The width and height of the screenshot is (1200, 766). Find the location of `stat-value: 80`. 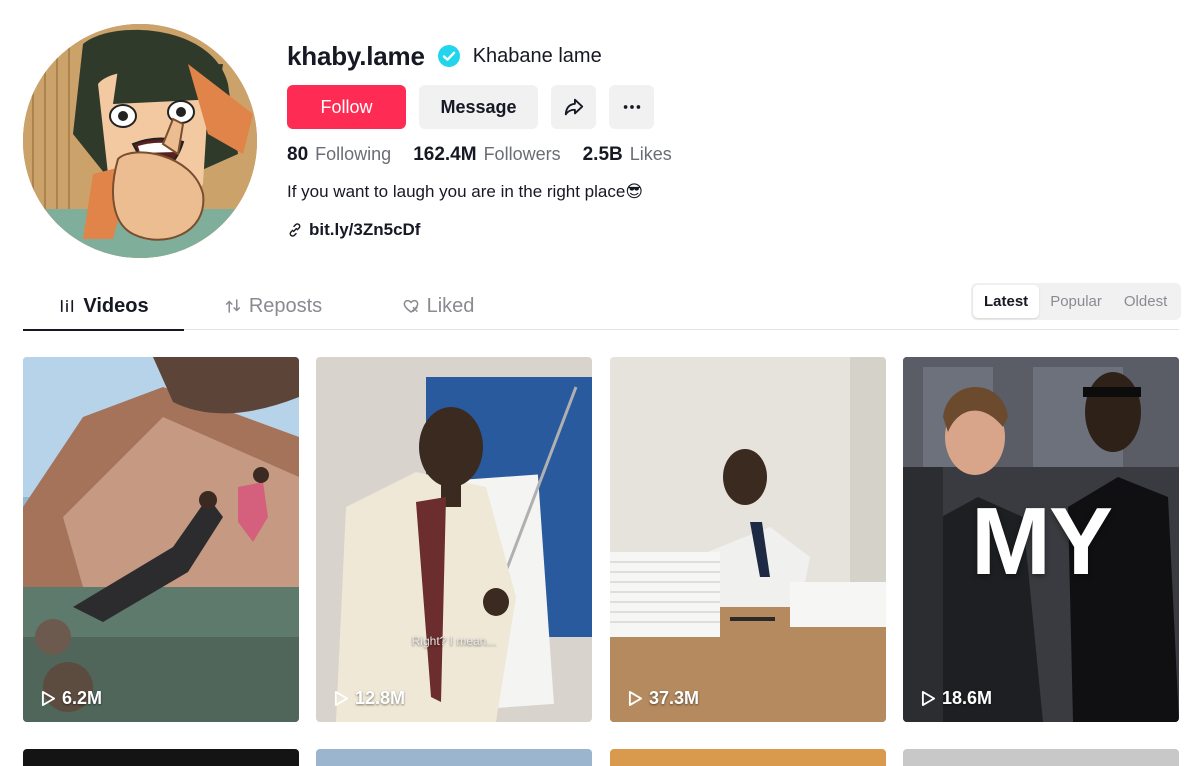

stat-value: 80 is located at coordinates (298, 154).